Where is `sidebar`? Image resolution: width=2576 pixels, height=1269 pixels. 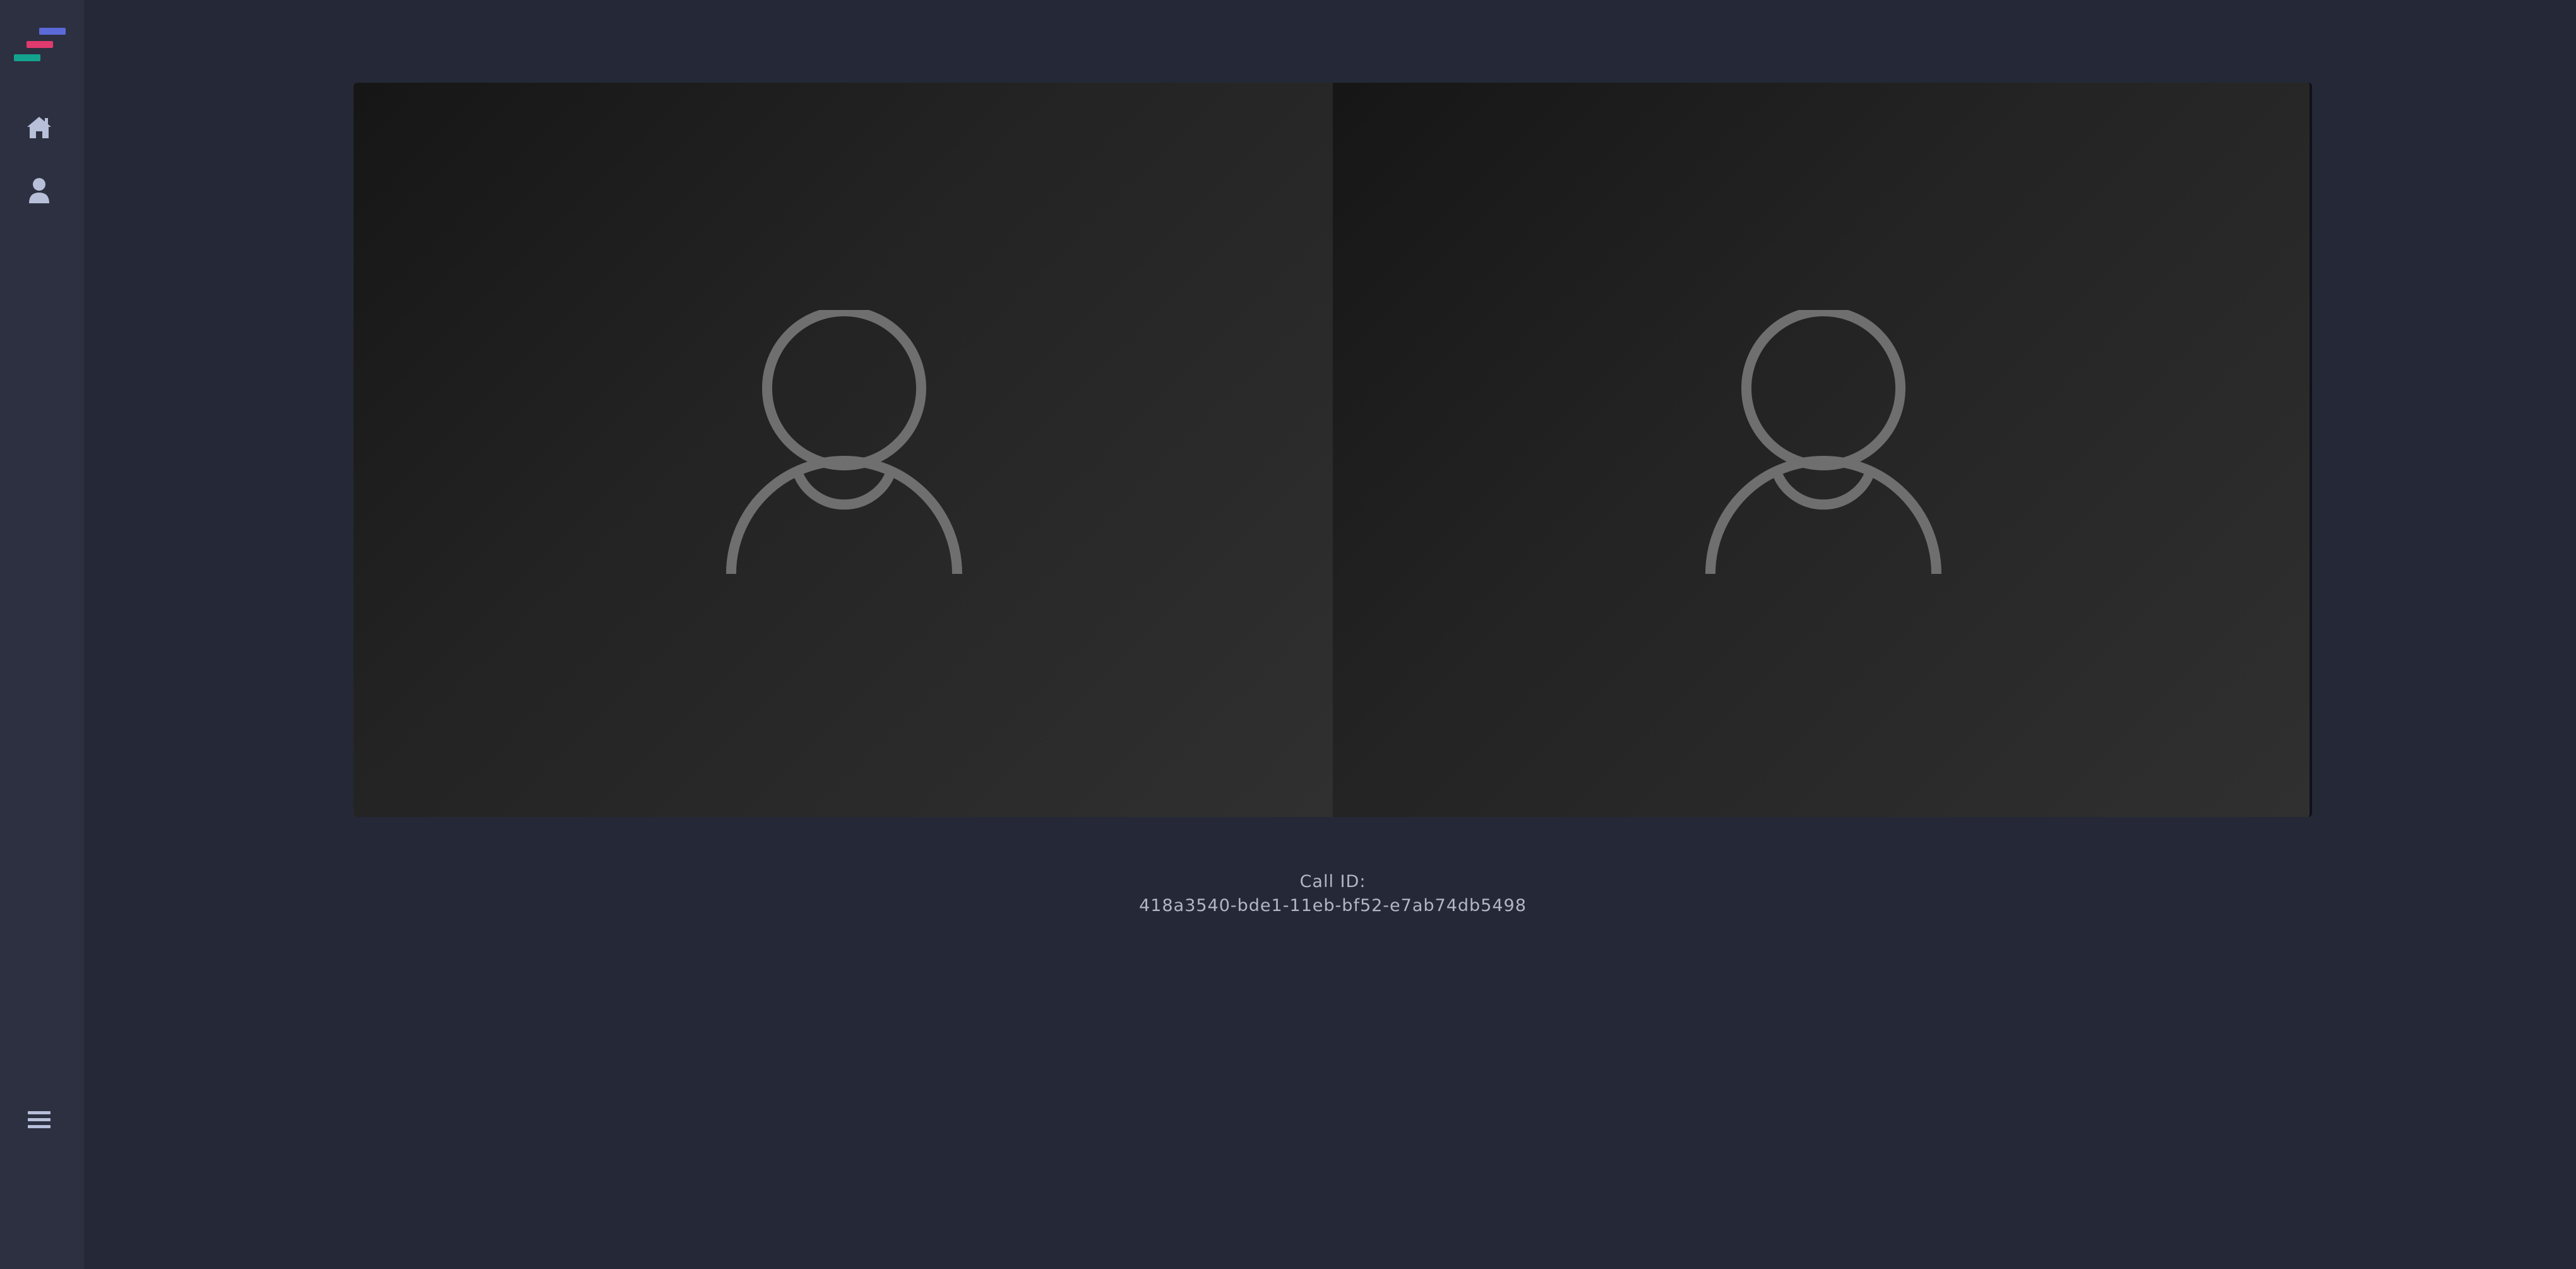 sidebar is located at coordinates (42, 634).